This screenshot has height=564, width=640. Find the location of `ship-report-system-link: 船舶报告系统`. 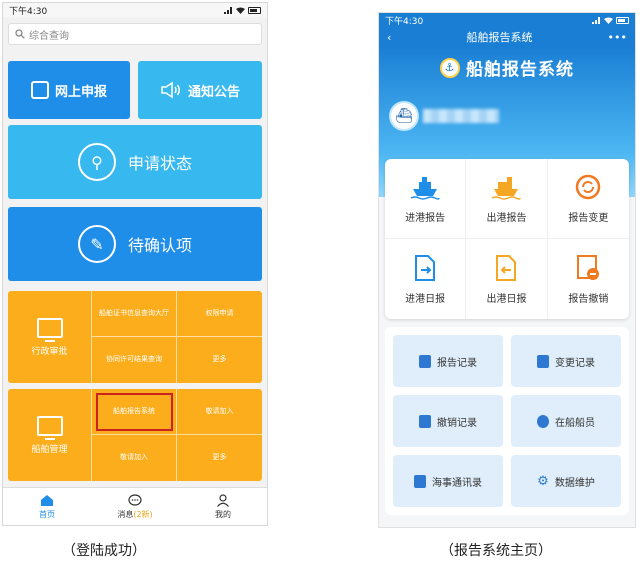

ship-report-system-link: 船舶报告系统 is located at coordinates (134, 412).